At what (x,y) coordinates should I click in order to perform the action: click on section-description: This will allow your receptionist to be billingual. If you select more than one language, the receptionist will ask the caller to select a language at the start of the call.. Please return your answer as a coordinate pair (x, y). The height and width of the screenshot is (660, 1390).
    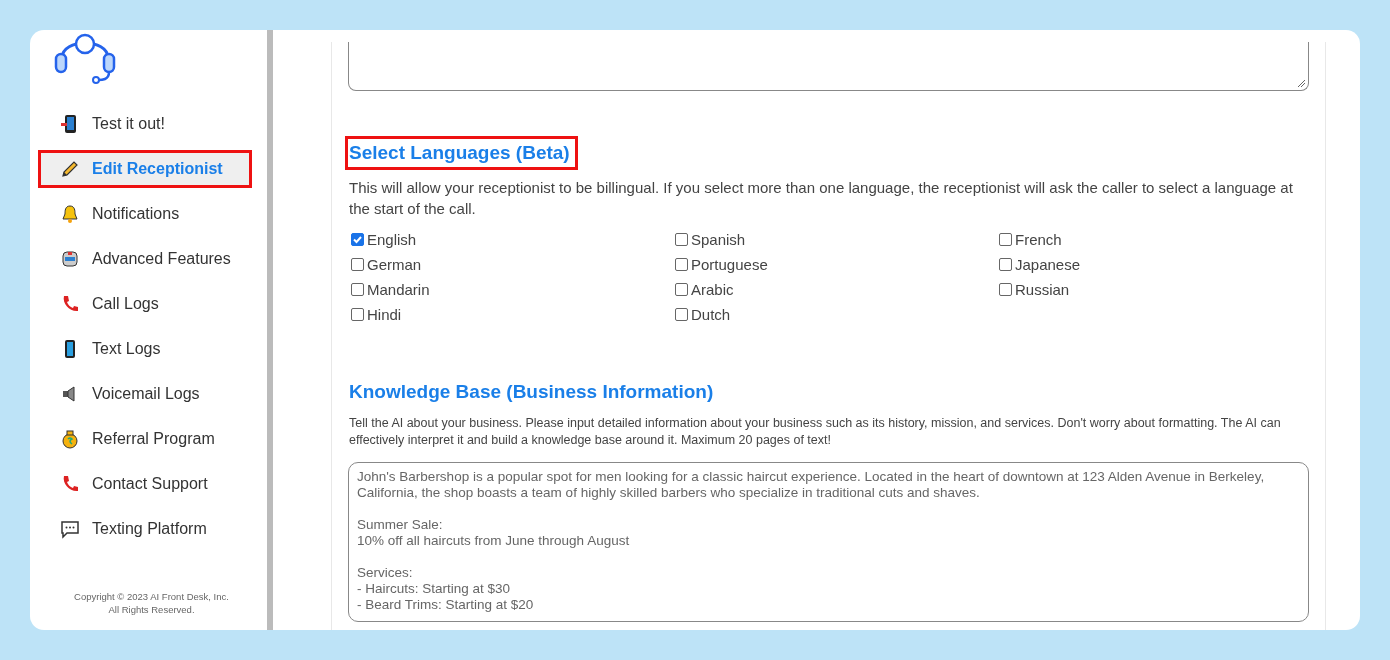
    Looking at the image, I should click on (821, 198).